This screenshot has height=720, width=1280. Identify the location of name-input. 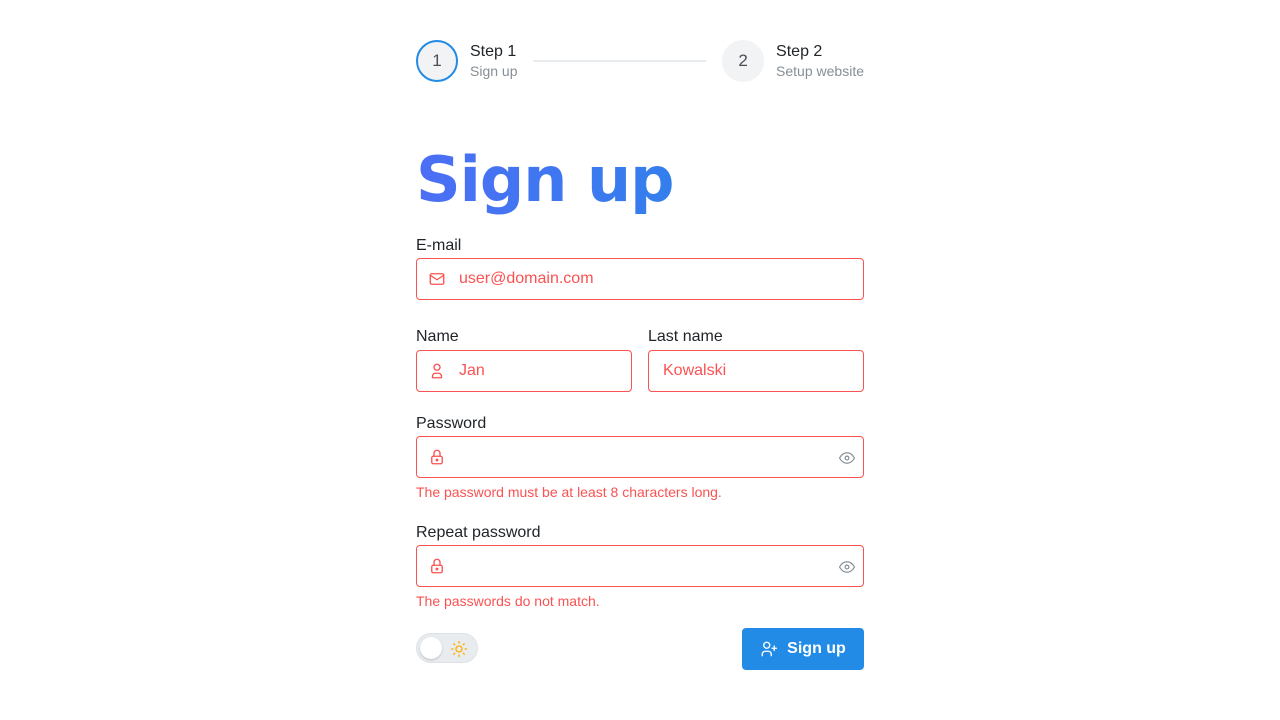
(524, 371).